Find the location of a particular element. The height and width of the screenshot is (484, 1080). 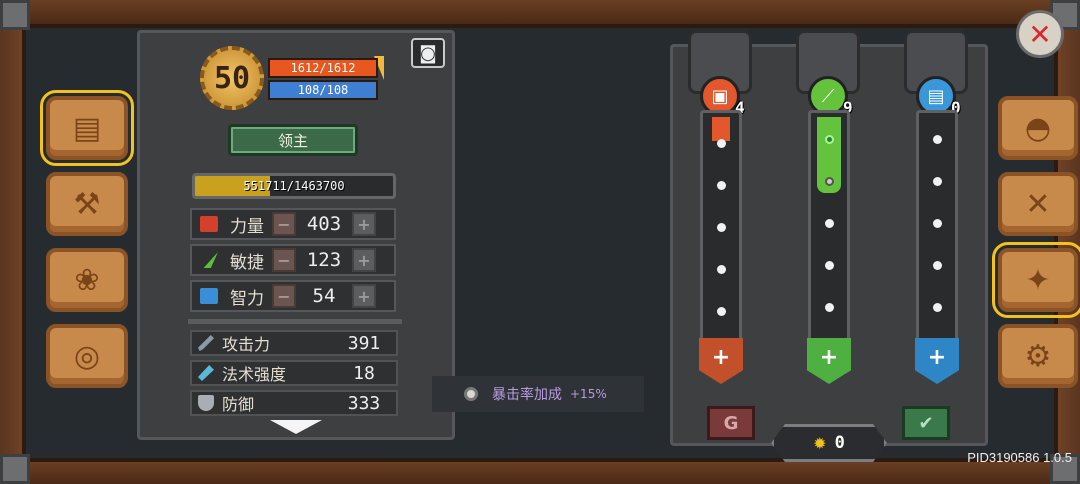

talent-points-value: 0 is located at coordinates (839, 443).